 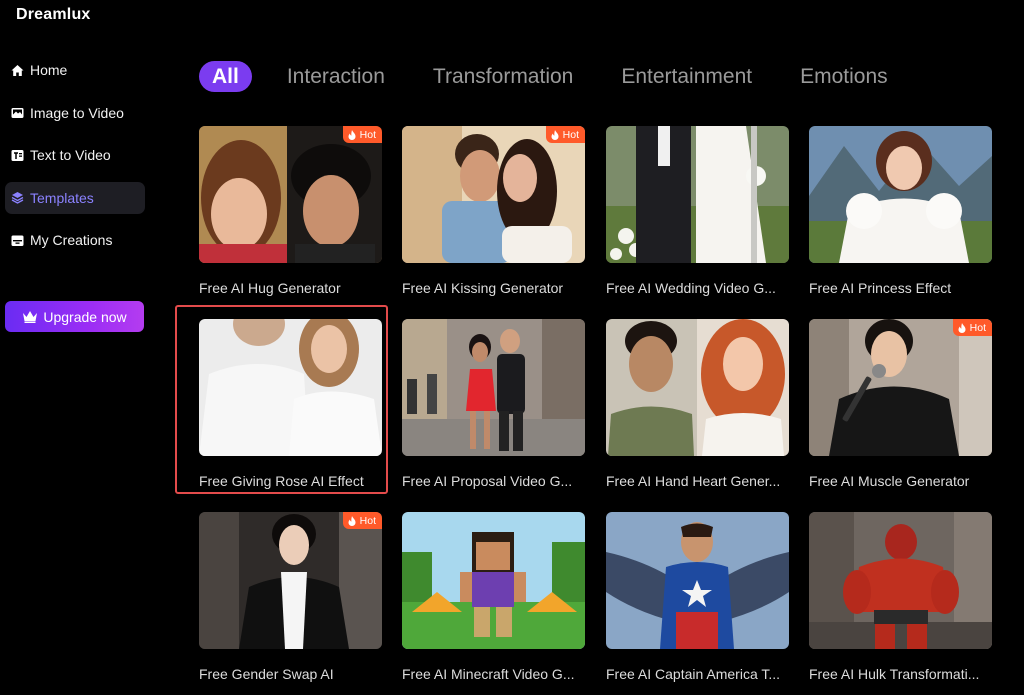 I want to click on tab-interaction: Interaction, so click(x=336, y=77).